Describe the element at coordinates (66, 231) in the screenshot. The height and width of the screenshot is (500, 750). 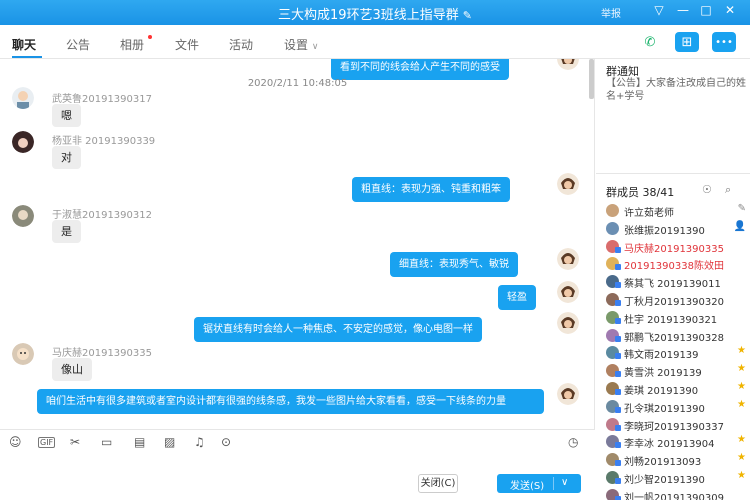
I see `message-bubble: 是` at that location.